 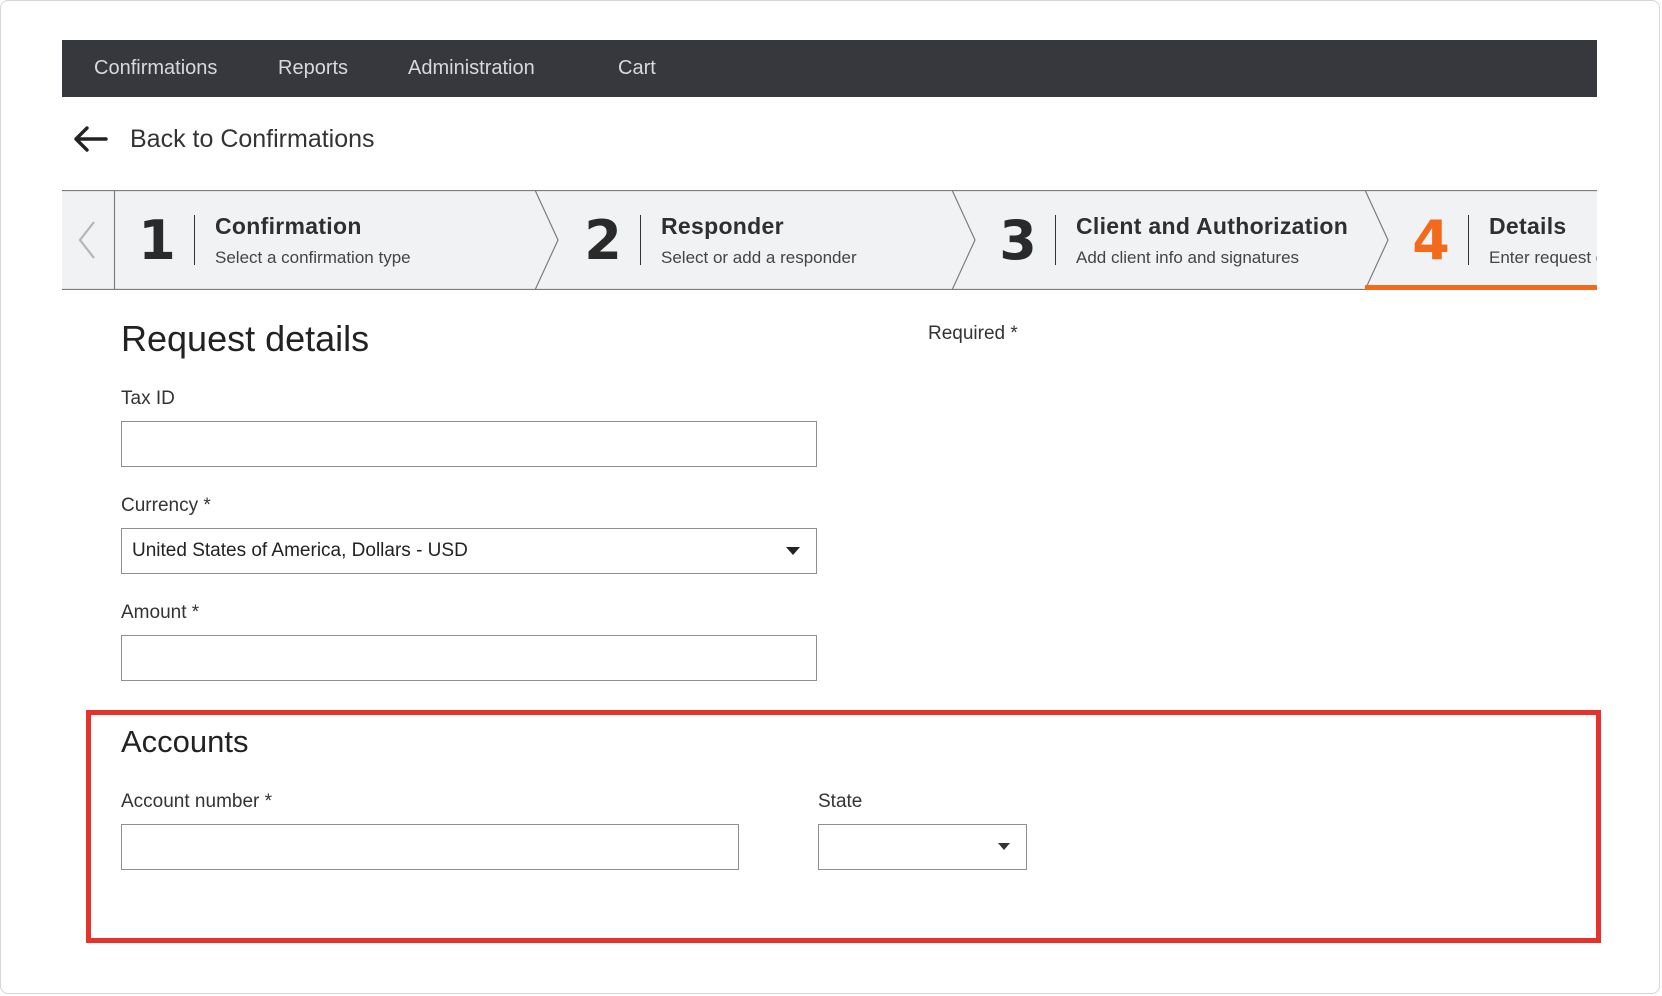 What do you see at coordinates (722, 225) in the screenshot?
I see `step-title: Responder` at bounding box center [722, 225].